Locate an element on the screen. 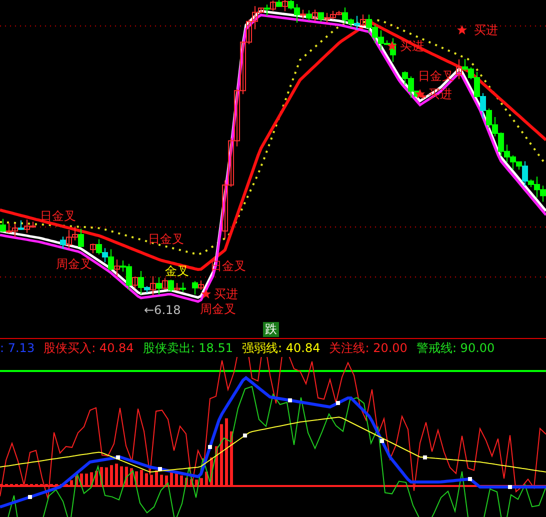  indicator-value: 强弱线: 40.84 is located at coordinates (281, 348).